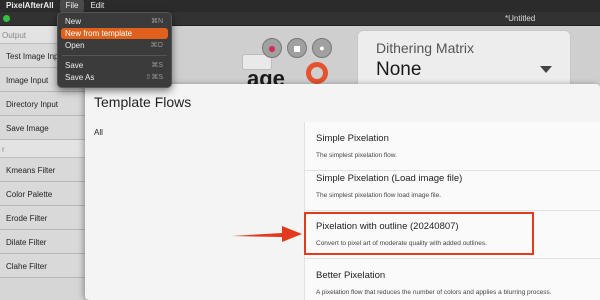 This screenshot has height=300, width=600. Describe the element at coordinates (80, 77) in the screenshot. I see `menu-item-label: Save As` at that location.